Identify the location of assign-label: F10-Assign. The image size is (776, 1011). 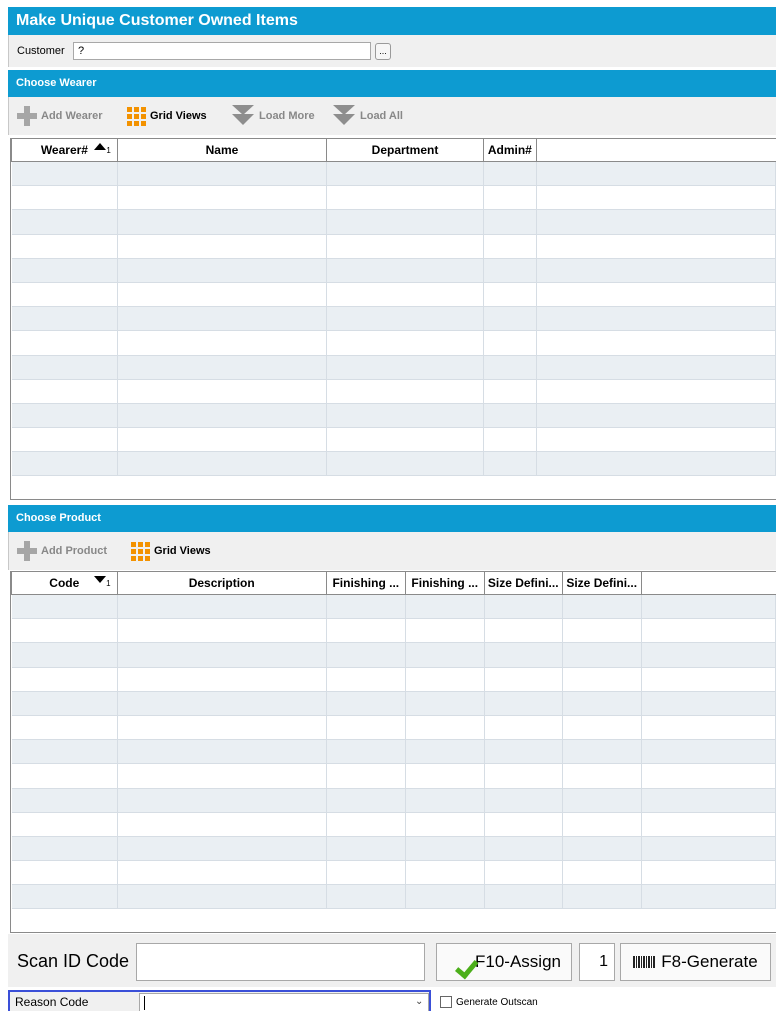
(518, 961).